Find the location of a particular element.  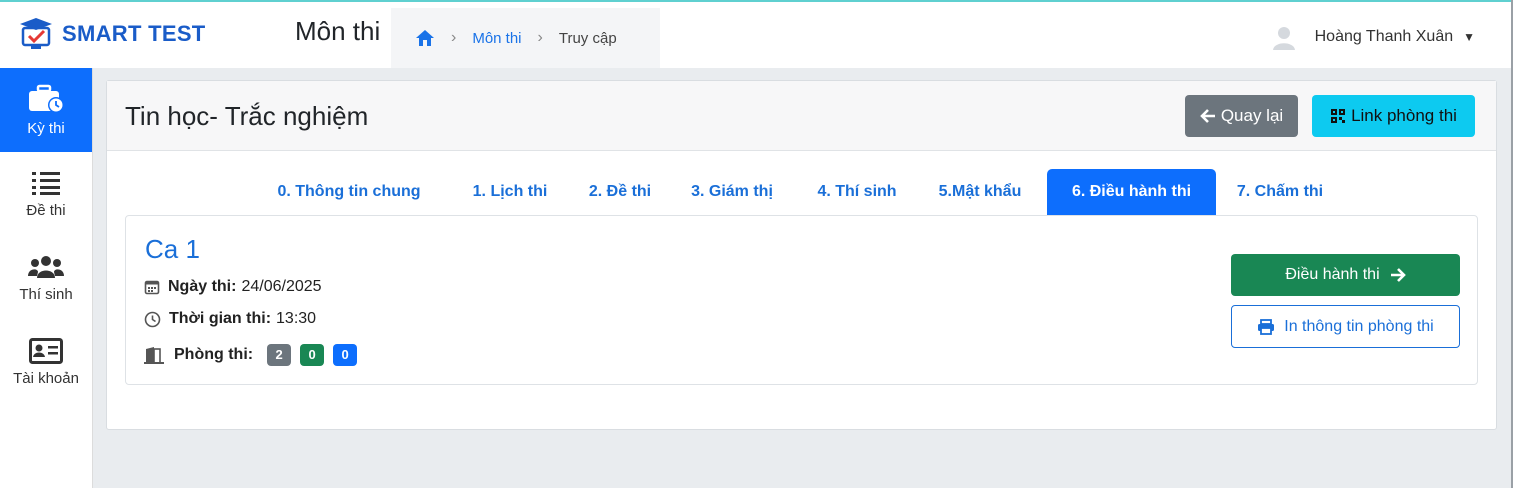

sidebar: Kỳ thi Đề thi Thí sinh Tài khoản is located at coordinates (46, 278).